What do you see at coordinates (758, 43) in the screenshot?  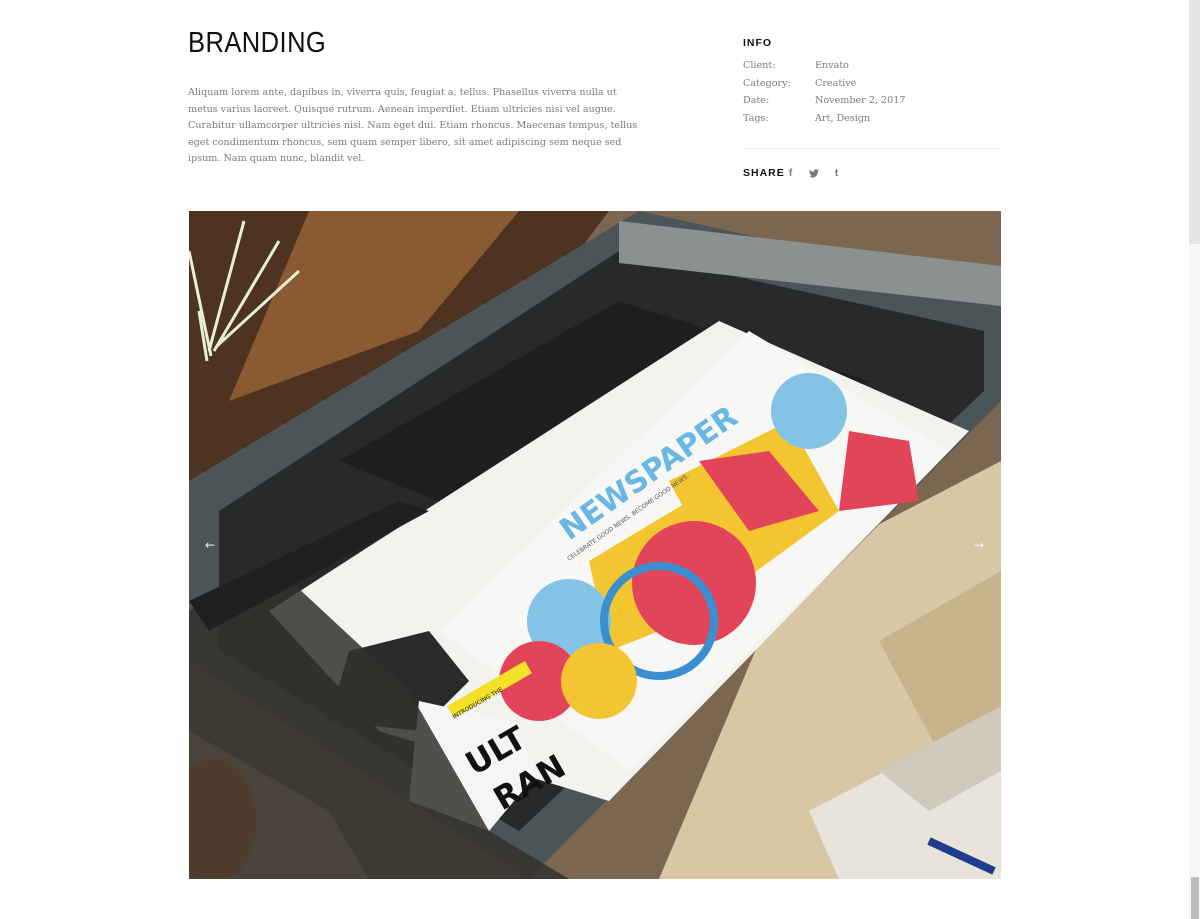 I see `info-heading: INFO` at bounding box center [758, 43].